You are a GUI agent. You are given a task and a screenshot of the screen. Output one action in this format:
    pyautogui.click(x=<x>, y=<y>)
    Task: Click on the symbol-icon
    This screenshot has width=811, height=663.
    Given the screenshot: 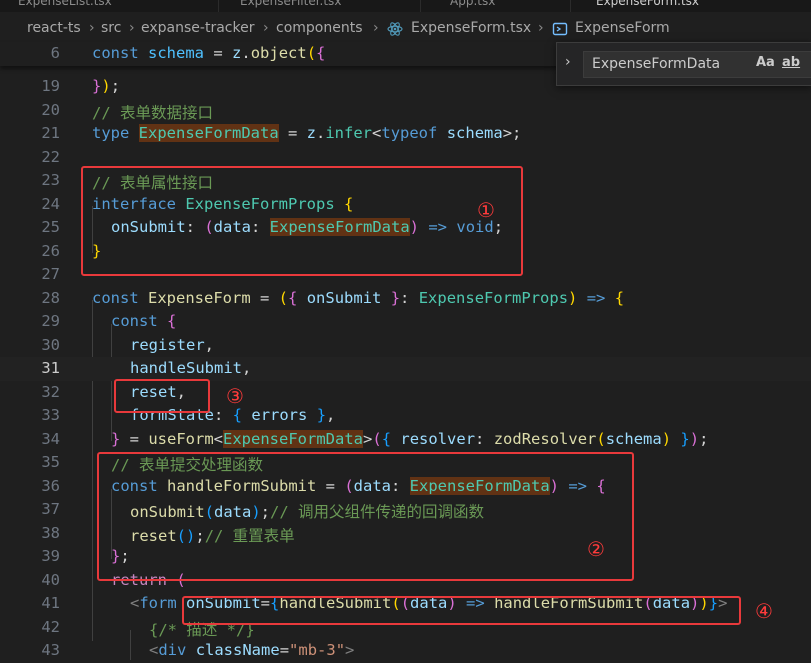 What is the action you would take?
    pyautogui.click(x=560, y=30)
    